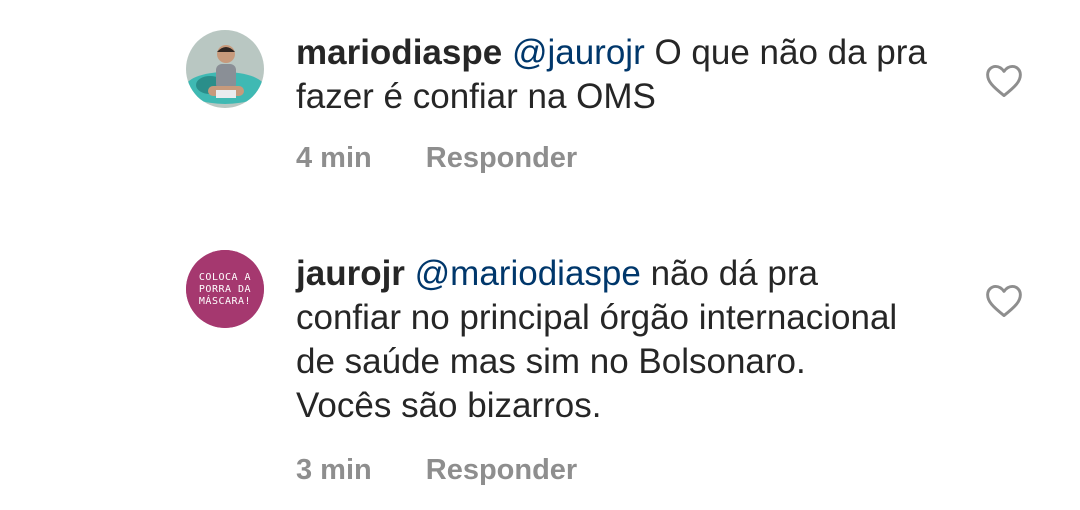 The width and height of the screenshot is (1080, 510). Describe the element at coordinates (334, 470) in the screenshot. I see `comment-time: 3 min` at that location.